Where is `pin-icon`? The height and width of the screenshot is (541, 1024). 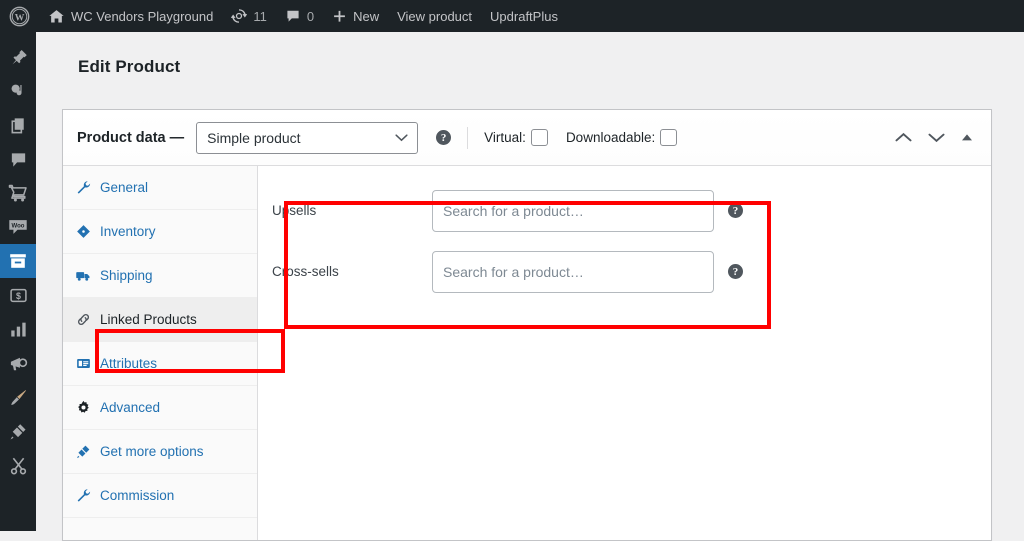 pin-icon is located at coordinates (19, 56).